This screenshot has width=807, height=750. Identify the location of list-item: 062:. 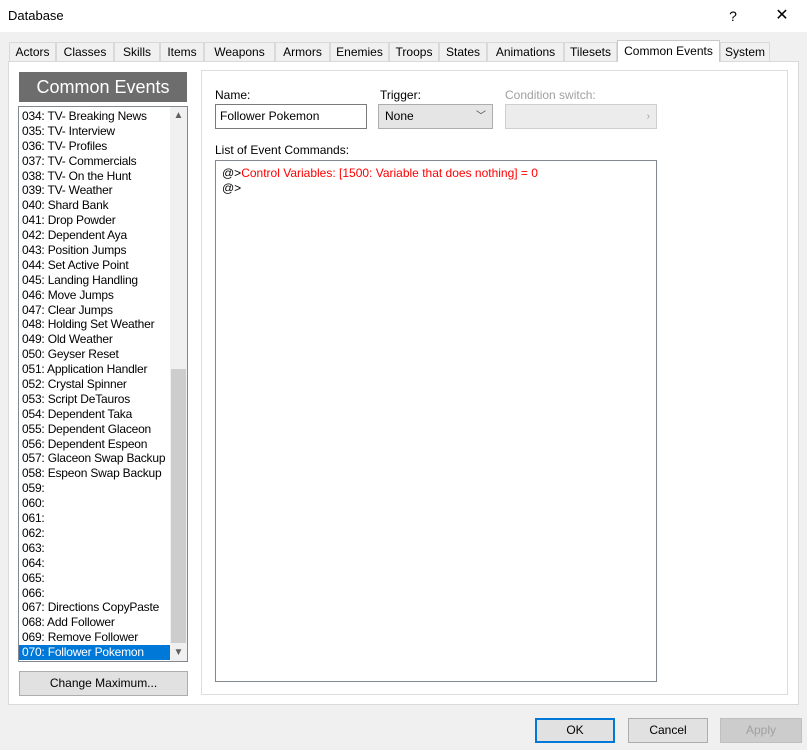
(95, 533).